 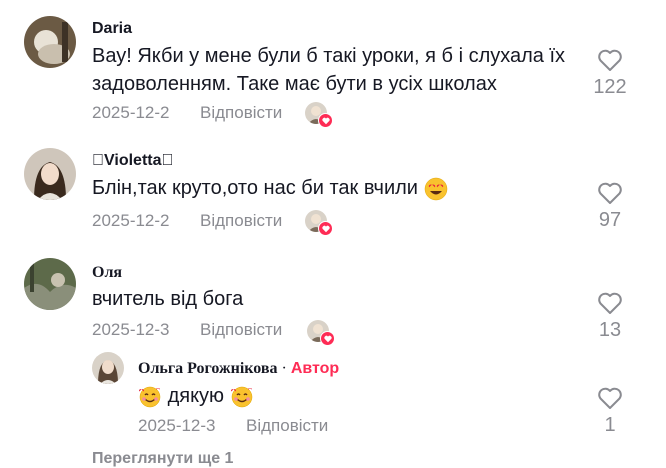 What do you see at coordinates (162, 459) in the screenshot?
I see `view-more-replies-button: Переглянути ще 1` at bounding box center [162, 459].